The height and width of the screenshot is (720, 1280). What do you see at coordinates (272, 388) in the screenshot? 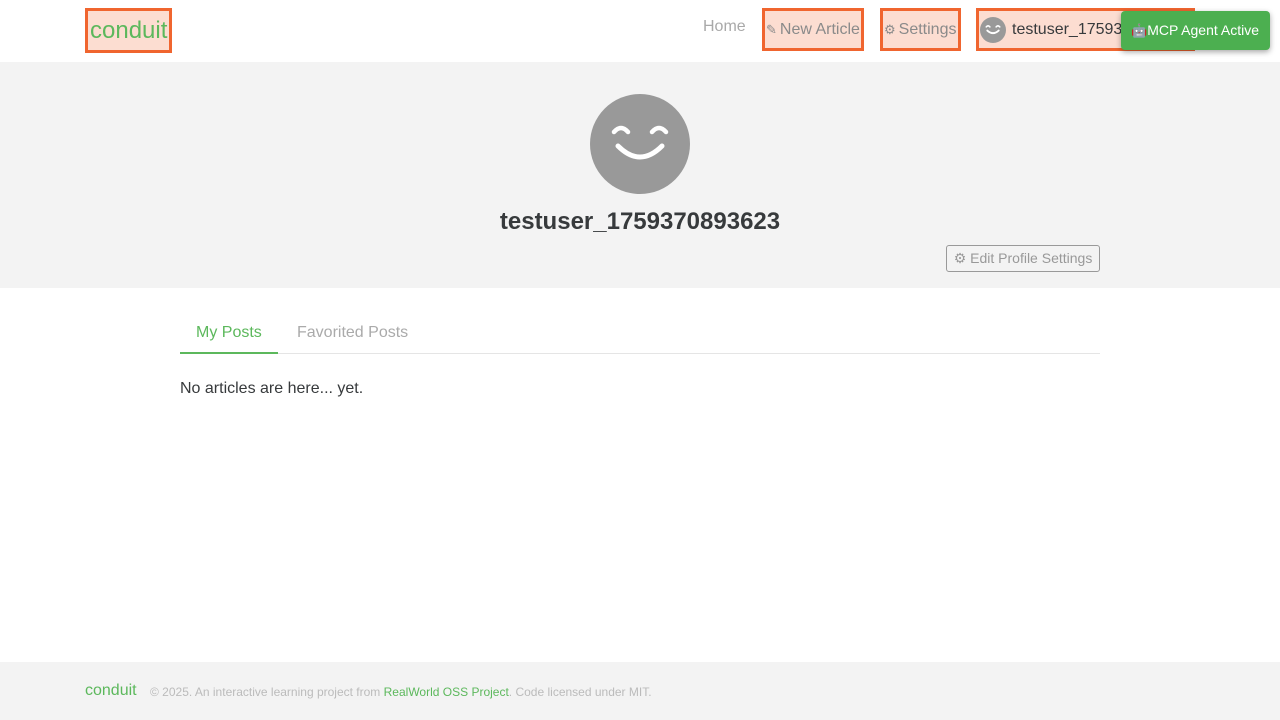
I see `empty-articles-message: No articles are here... yet.` at bounding box center [272, 388].